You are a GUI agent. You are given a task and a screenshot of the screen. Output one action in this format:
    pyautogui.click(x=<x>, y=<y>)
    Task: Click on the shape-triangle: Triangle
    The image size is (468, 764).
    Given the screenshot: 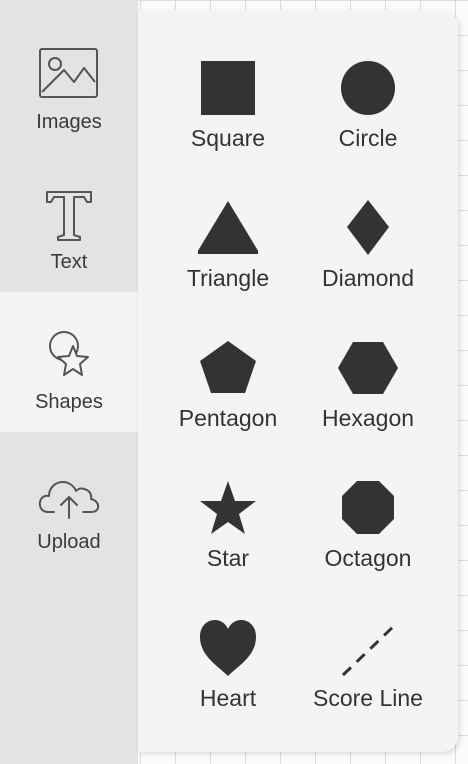 What is the action you would take?
    pyautogui.click(x=228, y=263)
    